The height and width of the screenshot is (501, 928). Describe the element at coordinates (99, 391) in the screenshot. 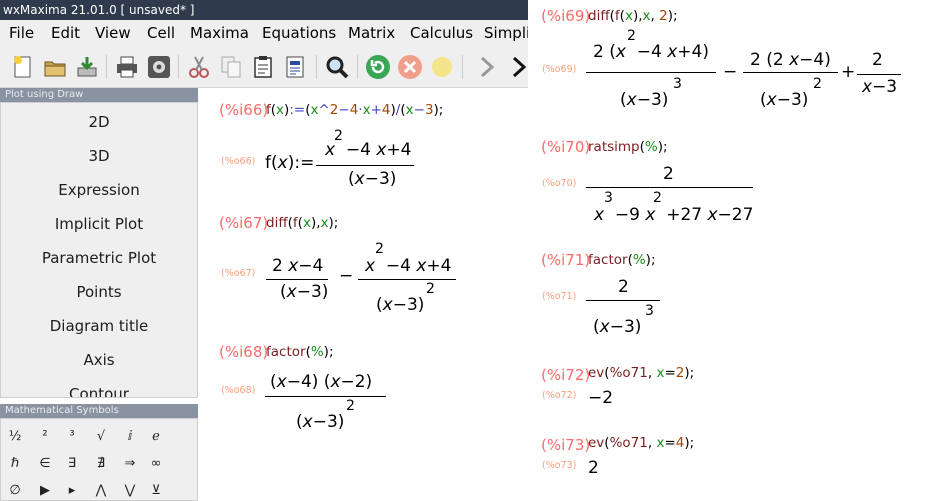

I see `draw-contour-button: Contour` at that location.